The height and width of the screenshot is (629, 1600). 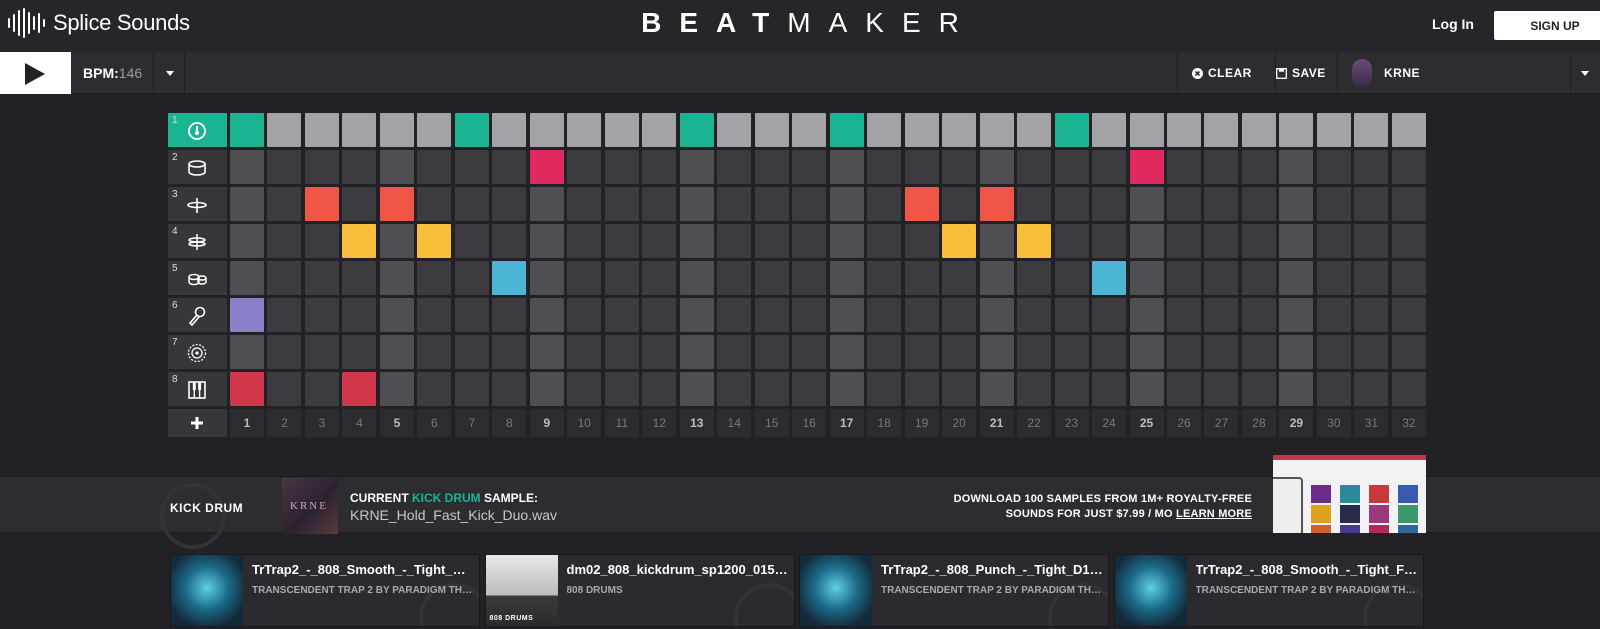 What do you see at coordinates (197, 204) in the screenshot?
I see `row-header-3: 3` at bounding box center [197, 204].